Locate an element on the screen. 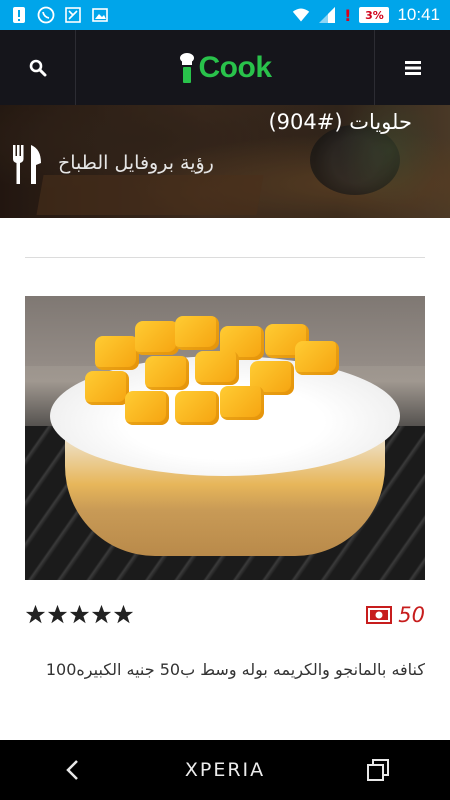  app-header: Cook is located at coordinates (225, 67).